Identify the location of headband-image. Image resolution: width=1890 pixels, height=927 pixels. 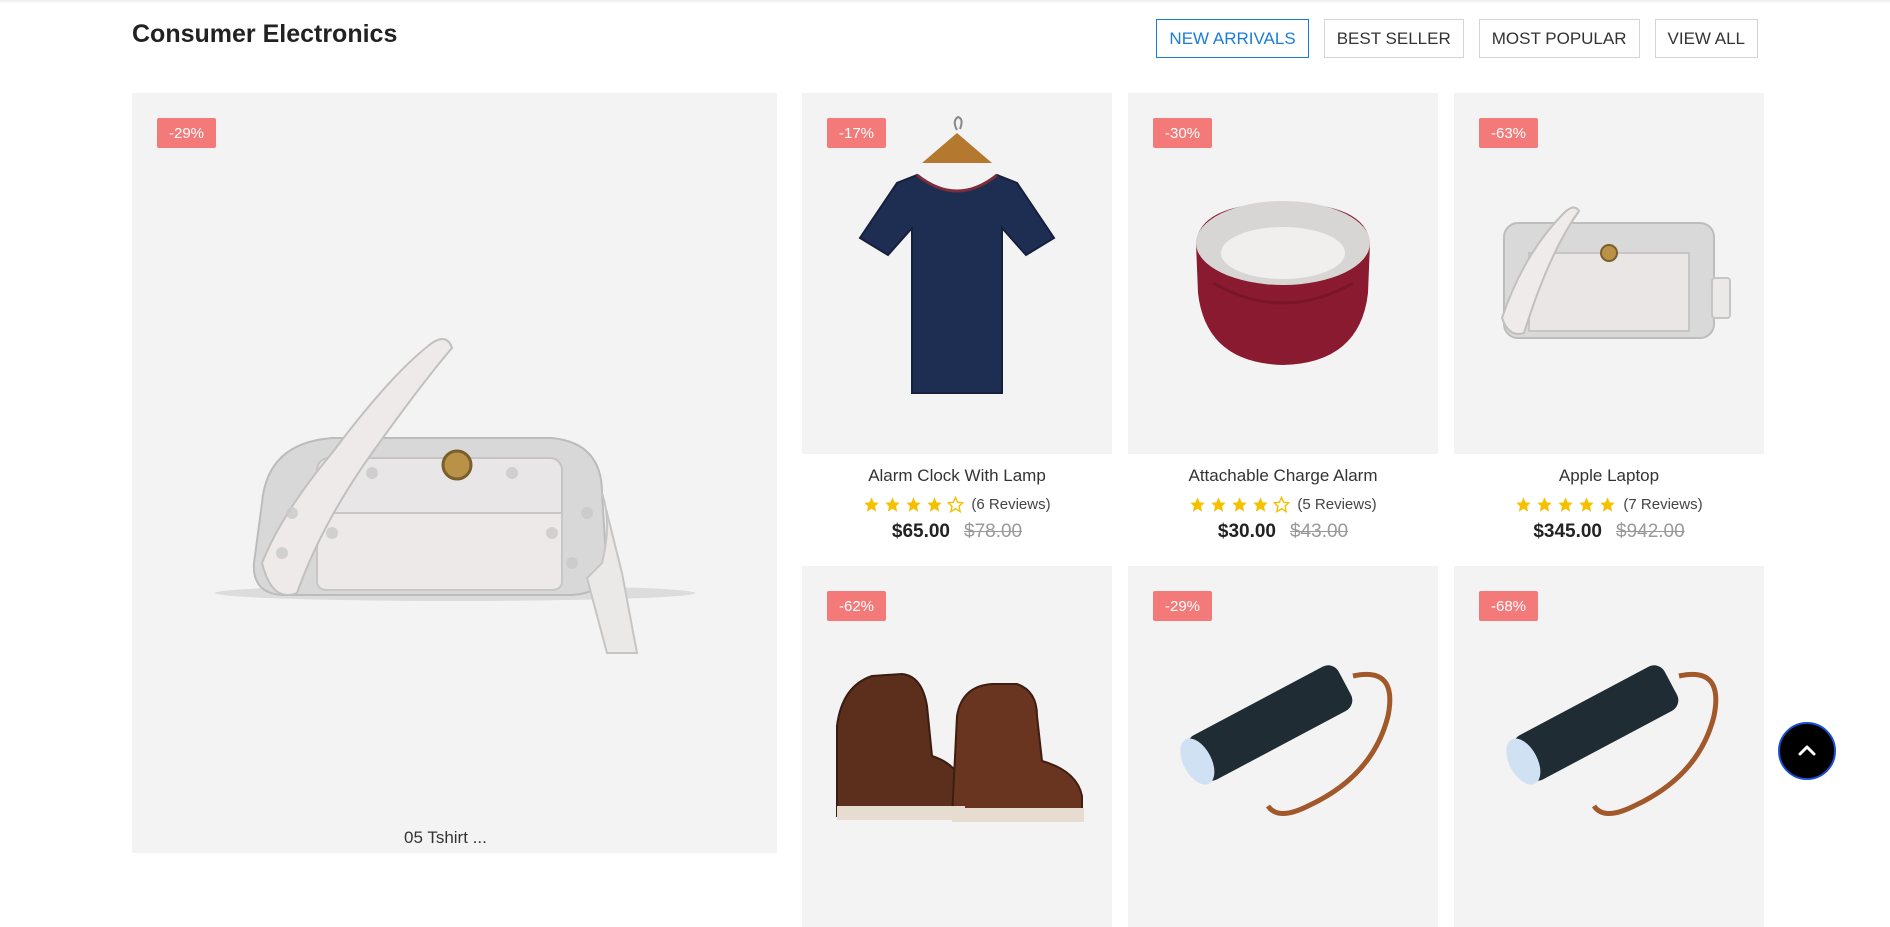
(1283, 283).